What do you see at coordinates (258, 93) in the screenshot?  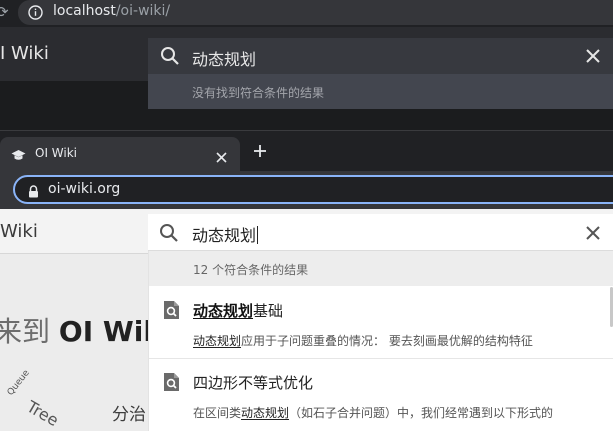 I see `no-results-message: 没有找到符合条件的结果` at bounding box center [258, 93].